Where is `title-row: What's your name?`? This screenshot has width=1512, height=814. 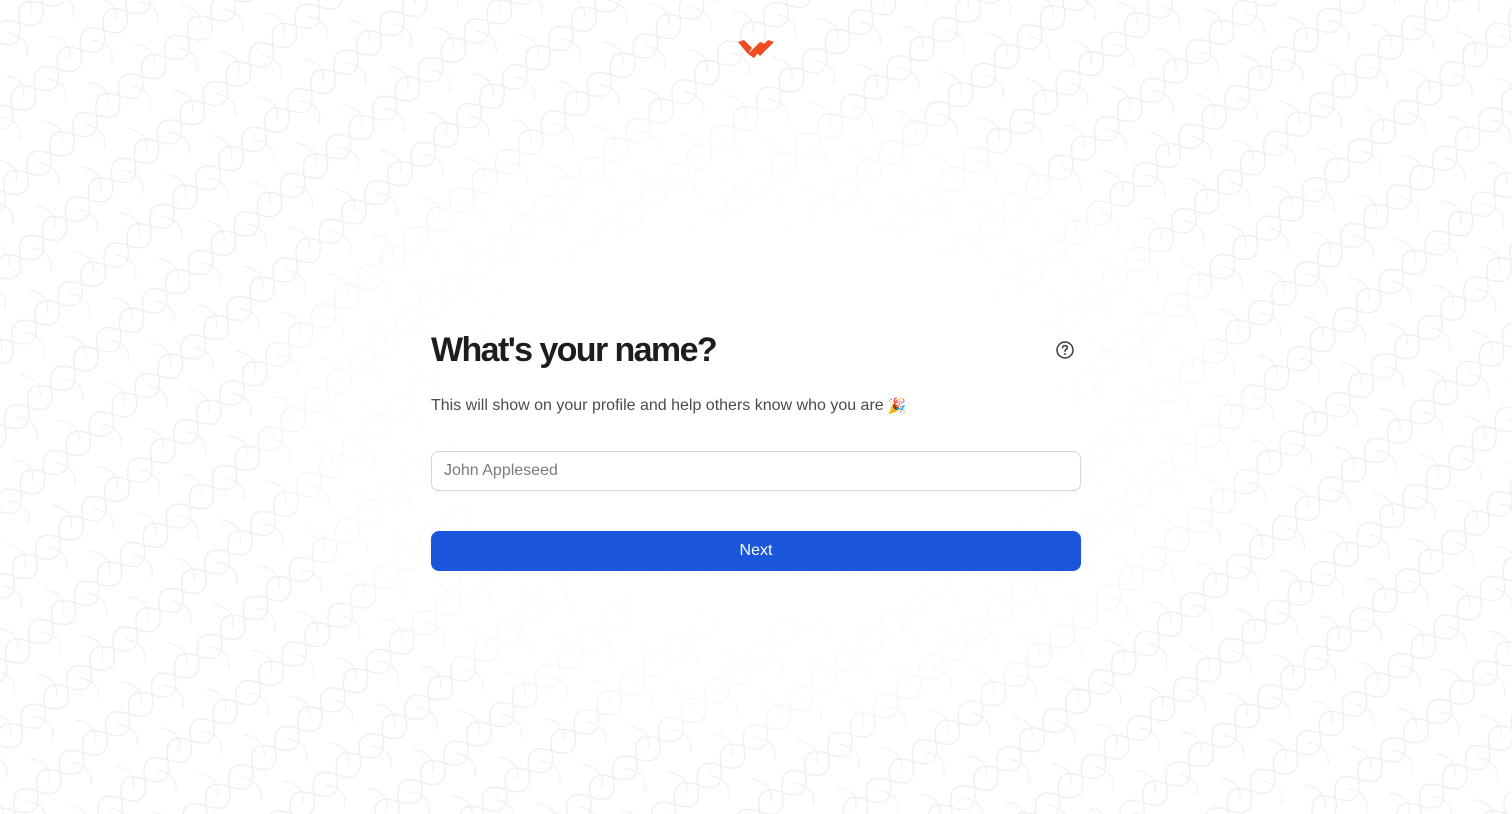
title-row: What's your name? is located at coordinates (756, 350).